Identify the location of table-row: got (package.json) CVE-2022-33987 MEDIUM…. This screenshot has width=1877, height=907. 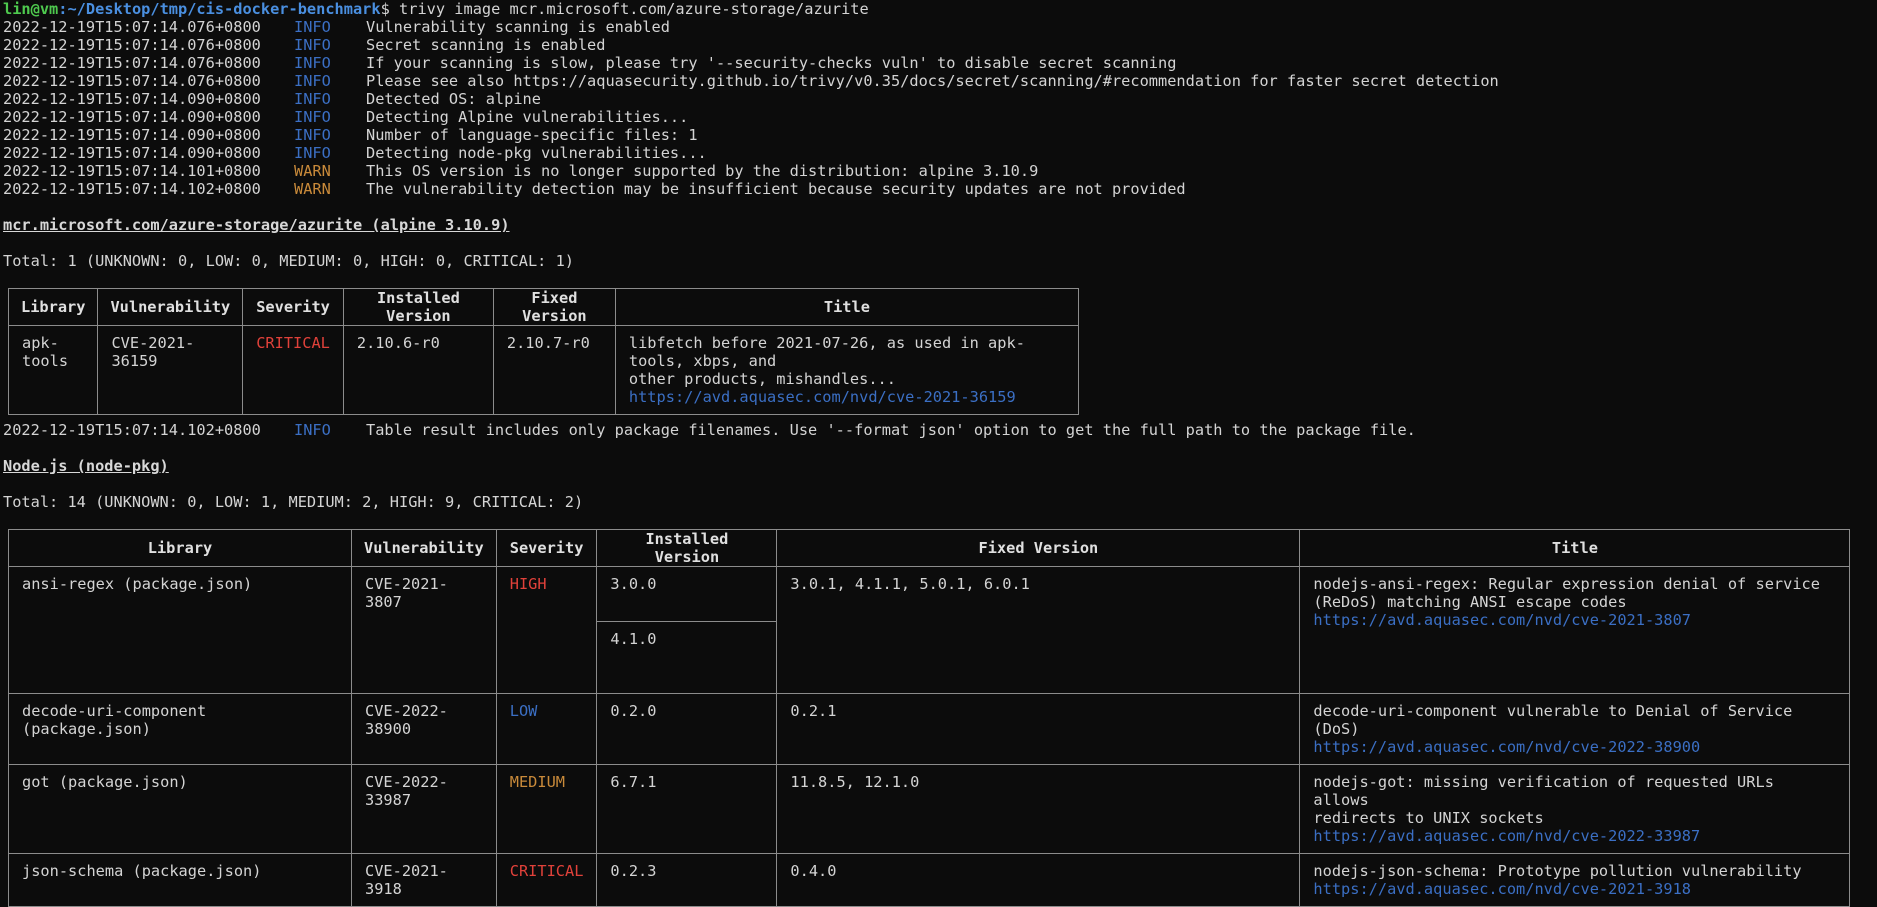
(929, 809).